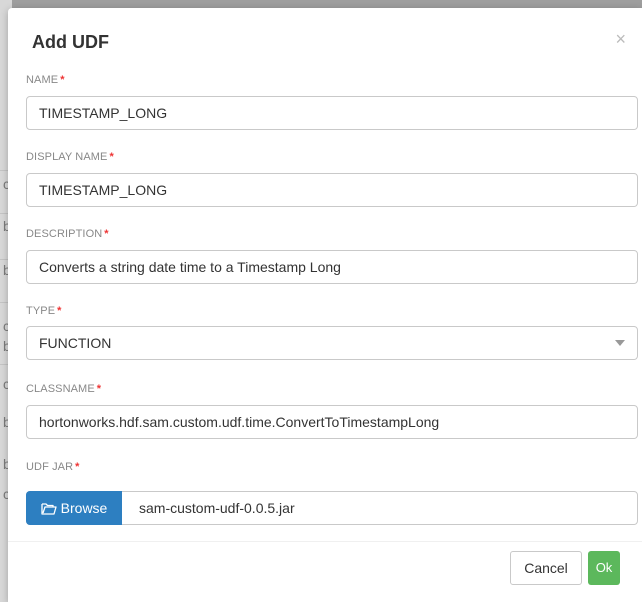 This screenshot has height=602, width=642. I want to click on type-select-value: FUNCTION, so click(75, 343).